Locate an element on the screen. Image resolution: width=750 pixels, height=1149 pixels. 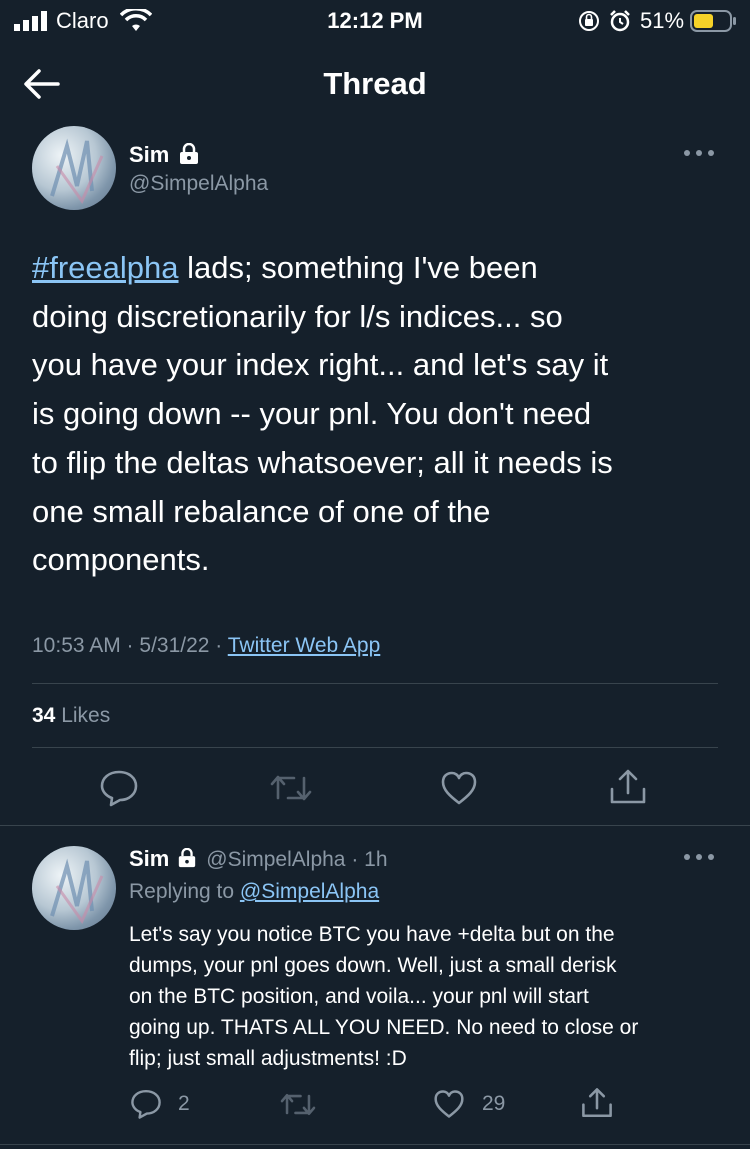
more-options-icon is located at coordinates (699, 153).